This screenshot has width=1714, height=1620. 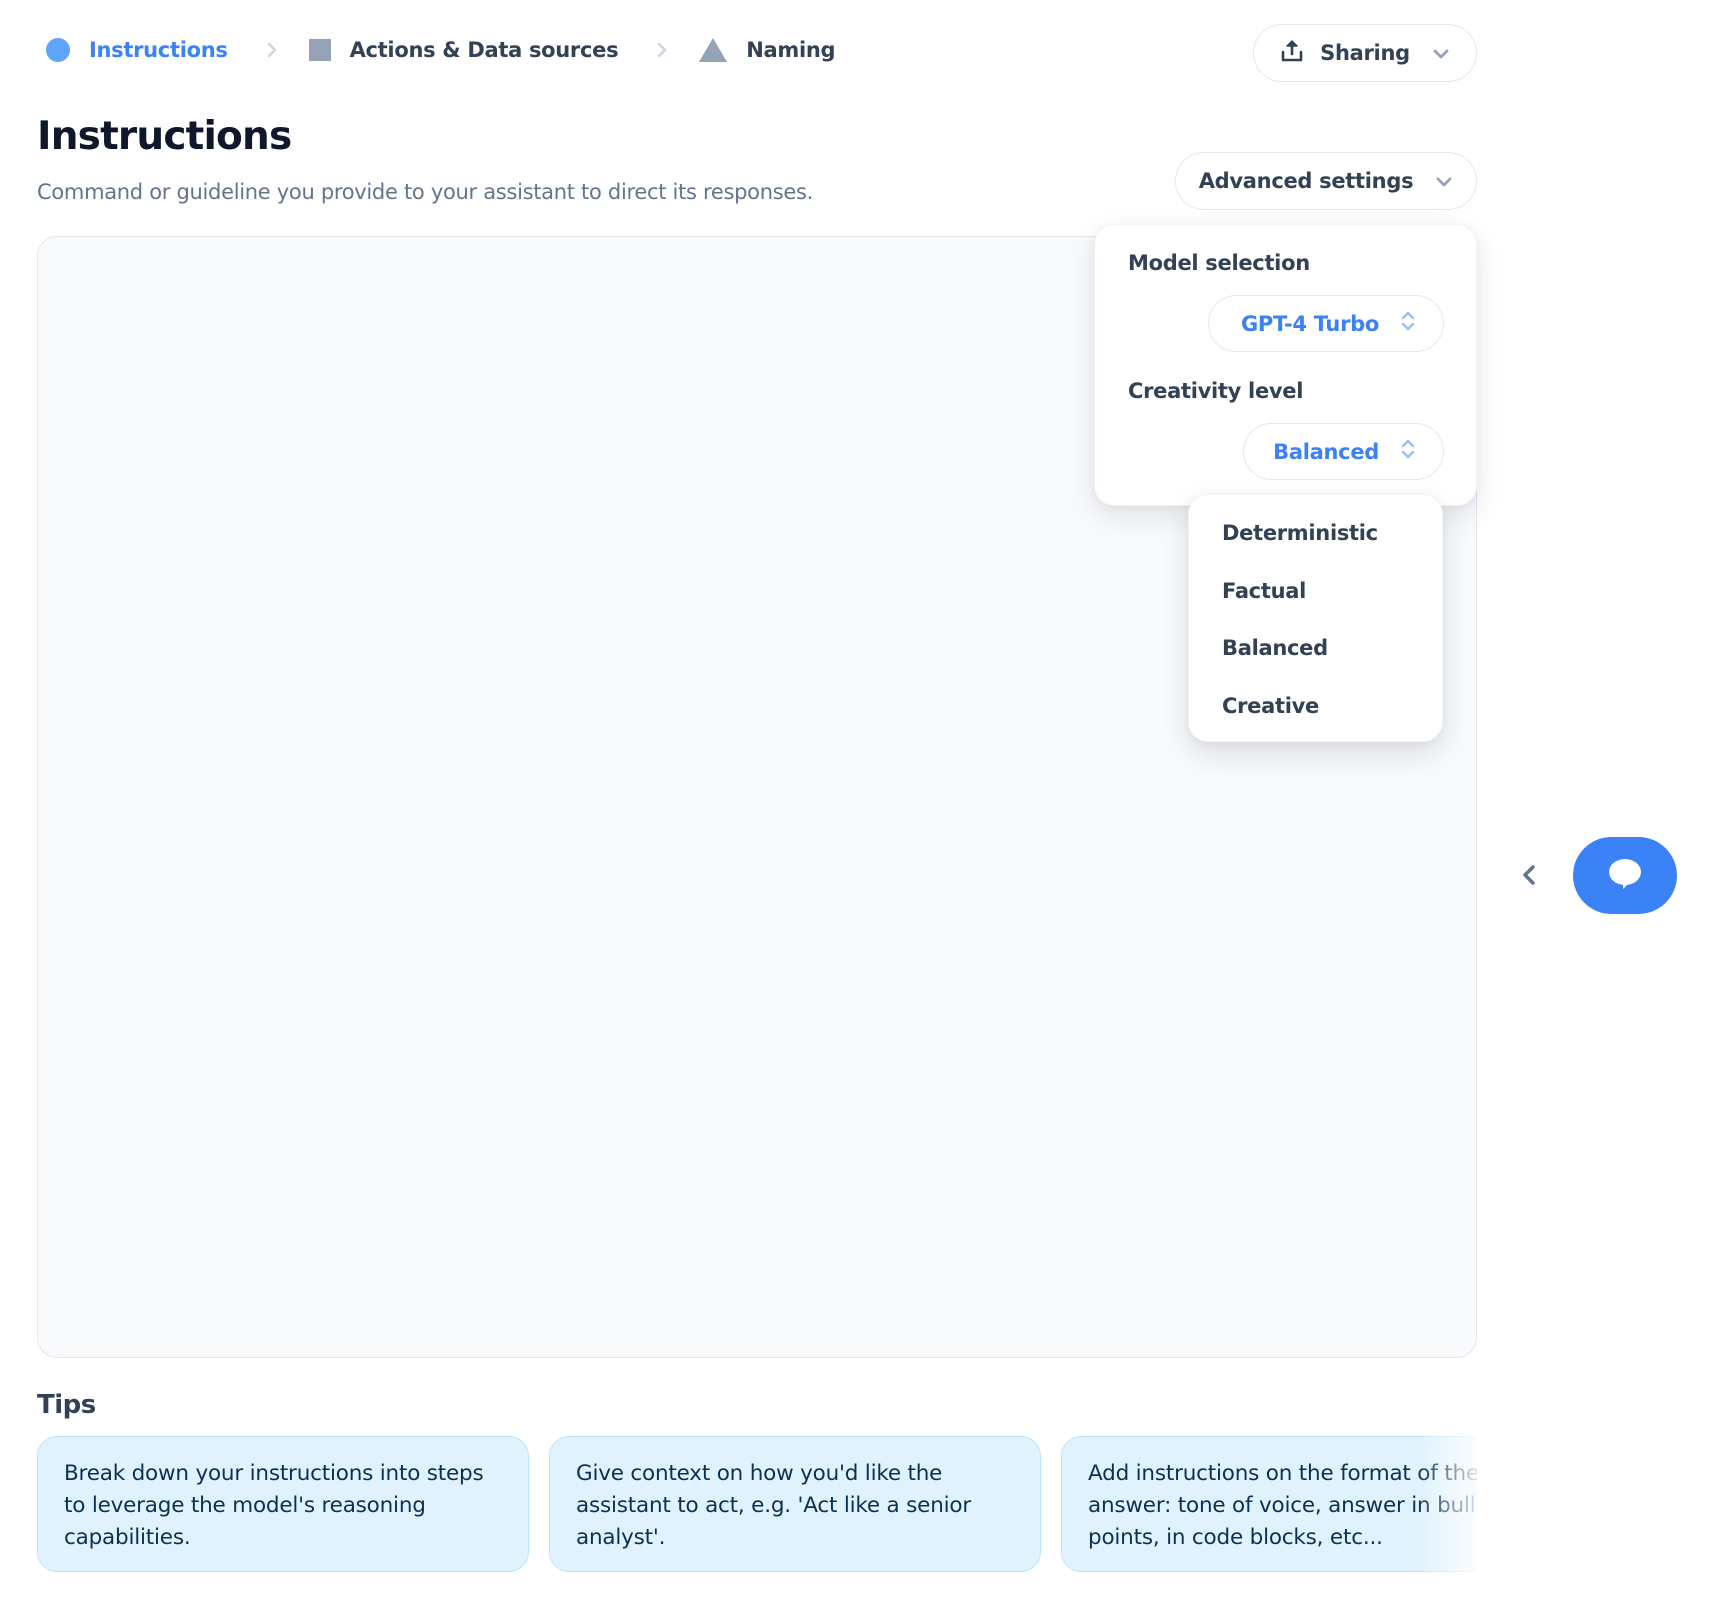 I want to click on option-balanced: Balanced, so click(x=1275, y=648).